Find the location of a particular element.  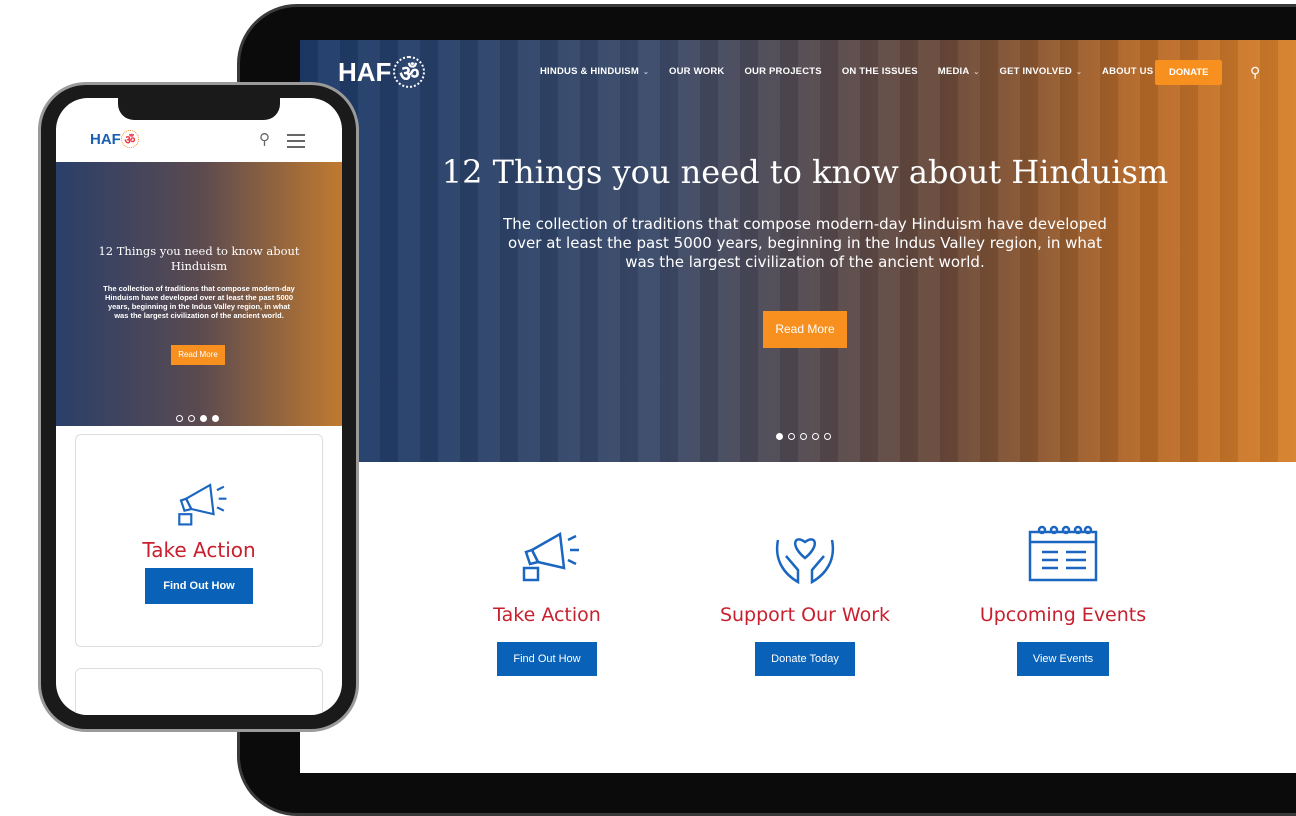

card-support-our-work: Support Our Work Donate Today is located at coordinates (805, 598).